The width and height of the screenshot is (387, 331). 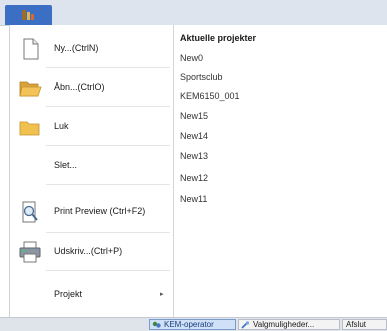 I want to click on submenu-arrow-icon: ▸, so click(x=162, y=294).